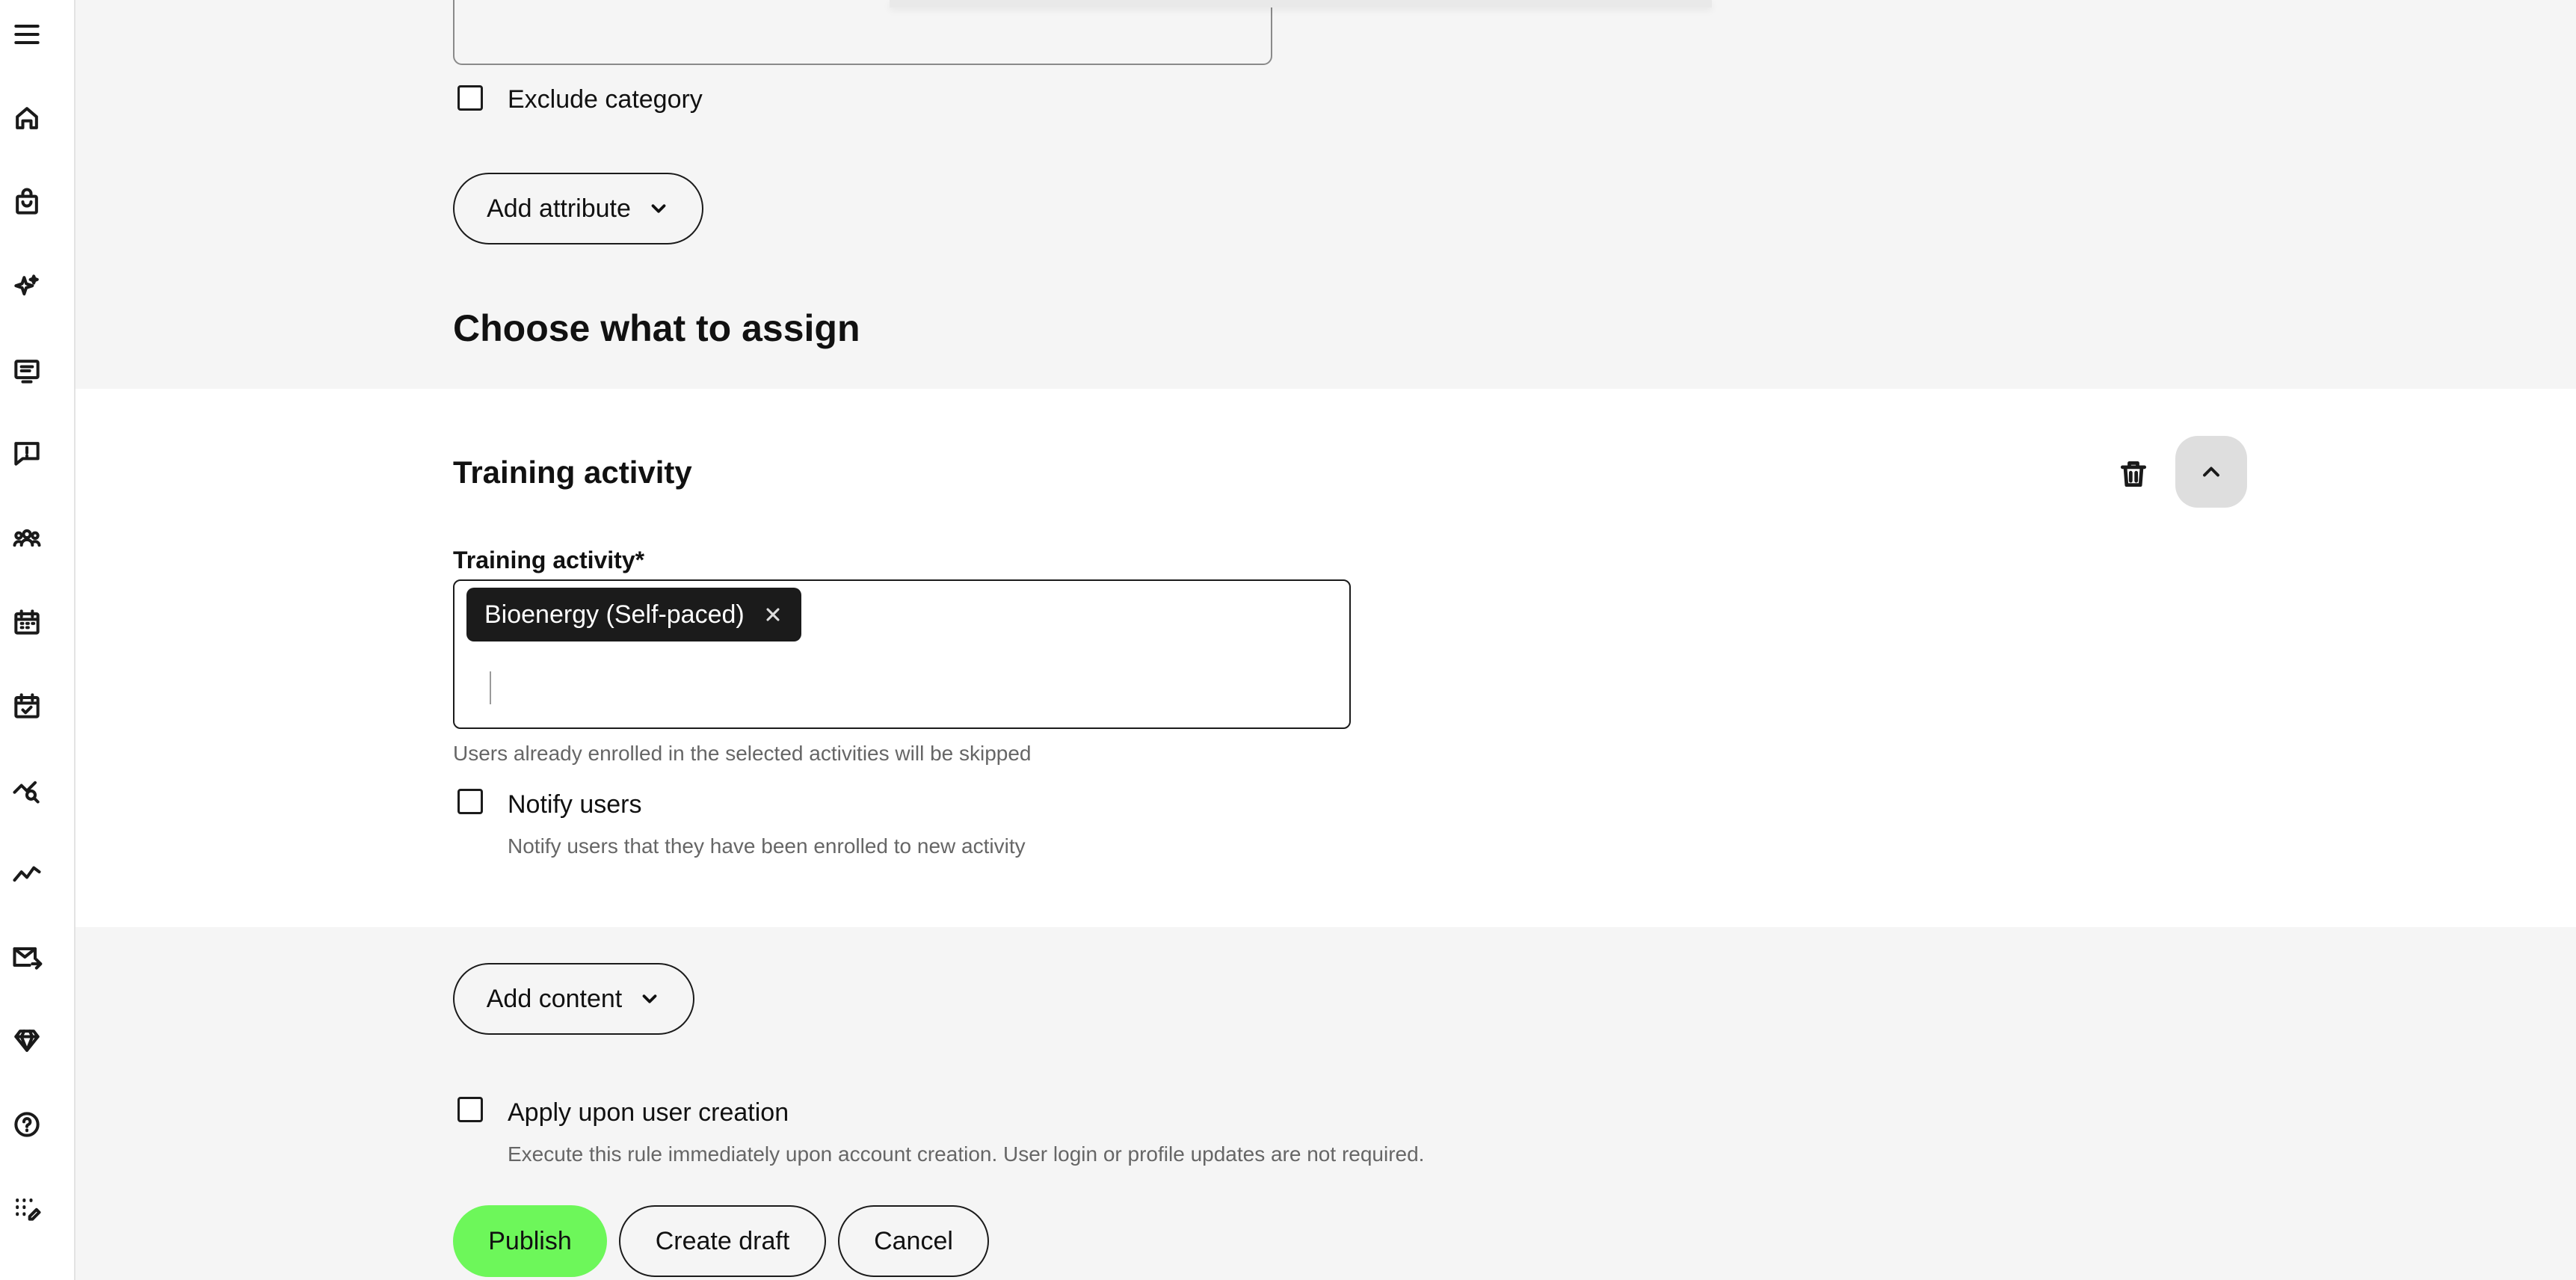  Describe the element at coordinates (26, 957) in the screenshot. I see `mail-send-icon` at that location.